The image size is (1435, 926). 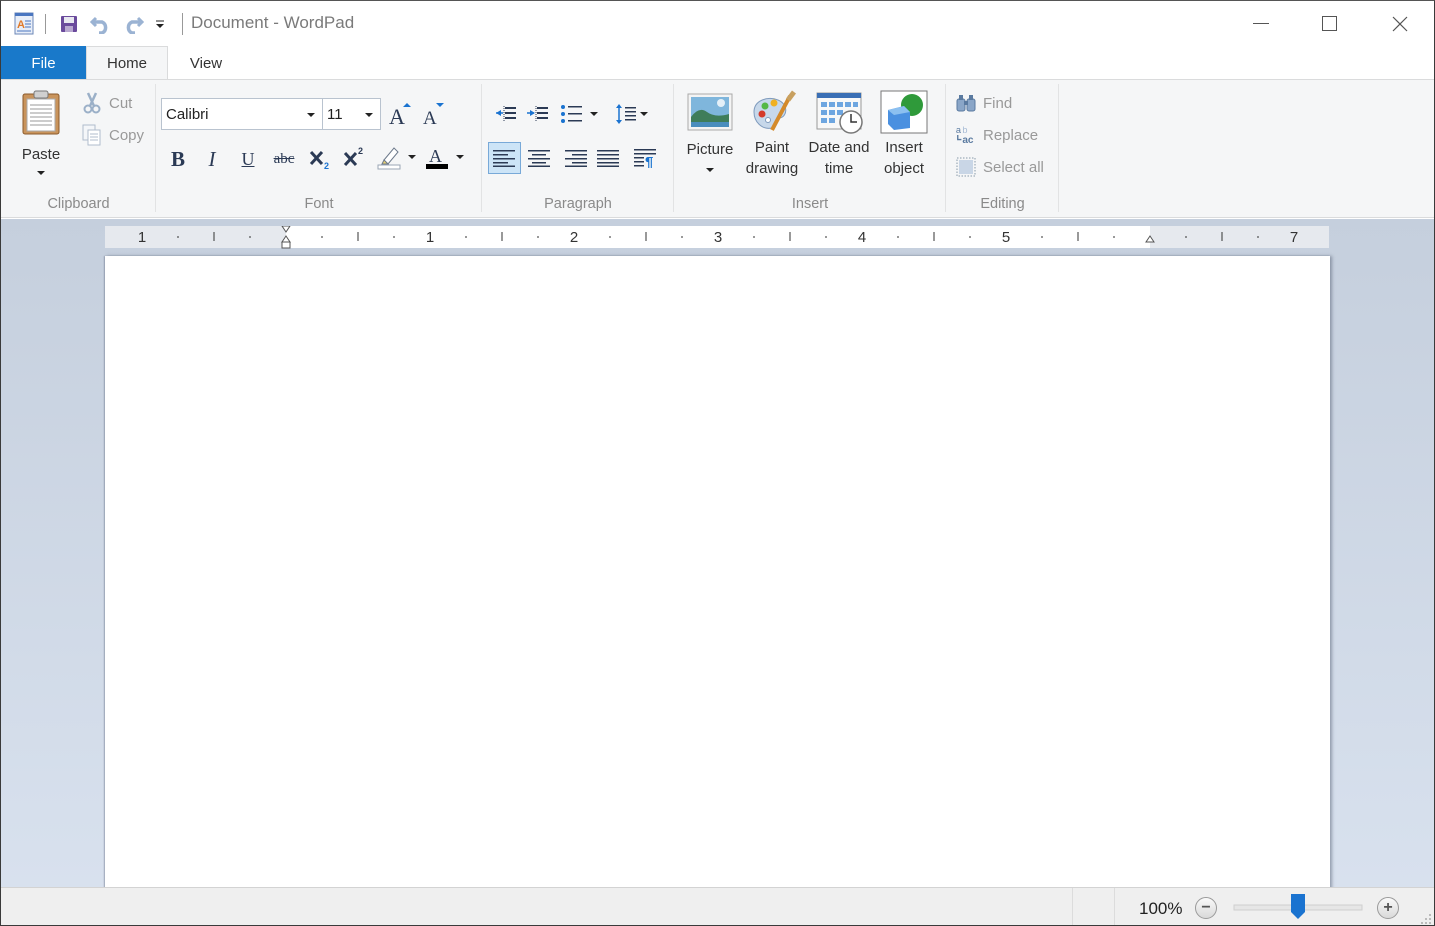 I want to click on superscript-button: 2, so click(x=354, y=157).